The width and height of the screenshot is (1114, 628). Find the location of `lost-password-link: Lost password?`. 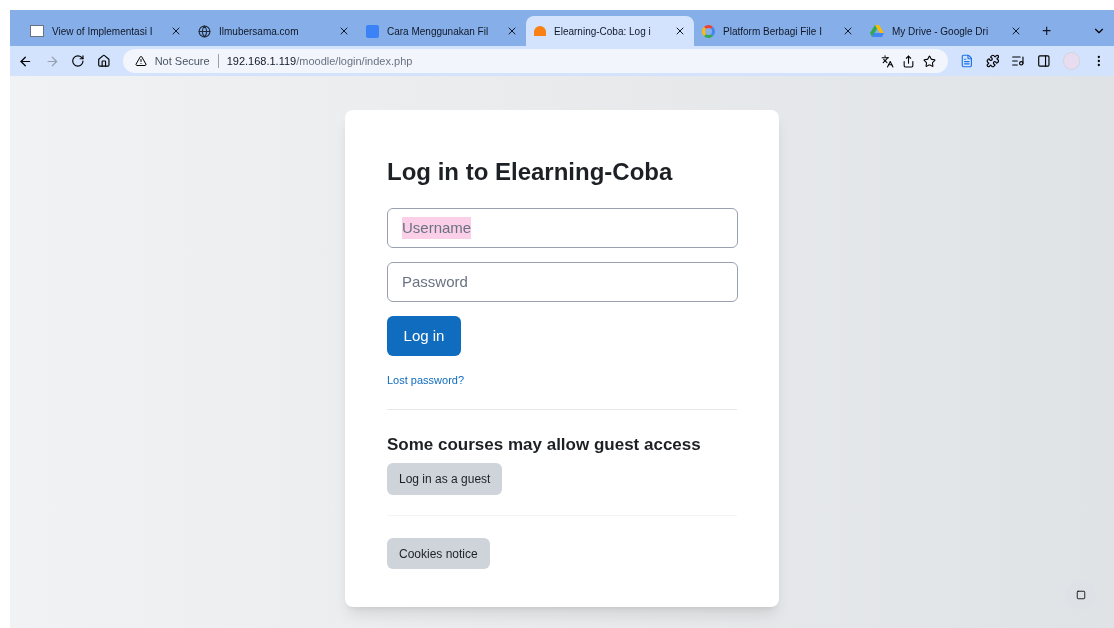

lost-password-link: Lost password? is located at coordinates (562, 380).